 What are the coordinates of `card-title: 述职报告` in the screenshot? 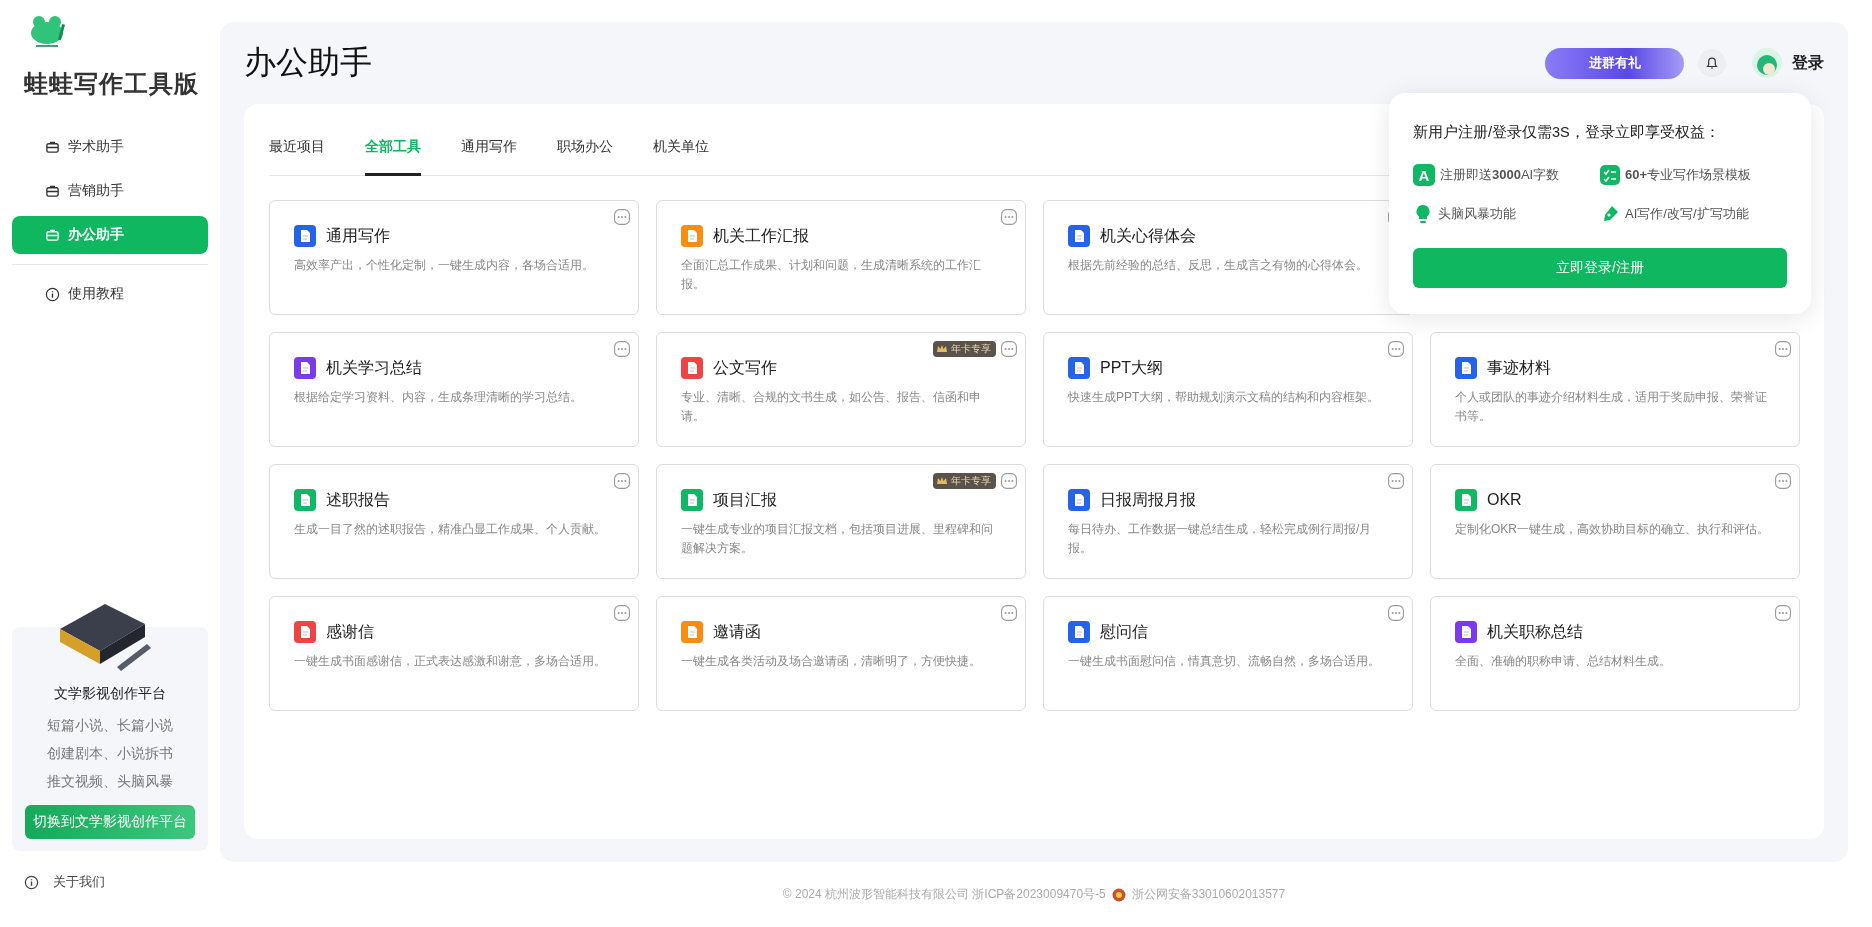 It's located at (358, 499).